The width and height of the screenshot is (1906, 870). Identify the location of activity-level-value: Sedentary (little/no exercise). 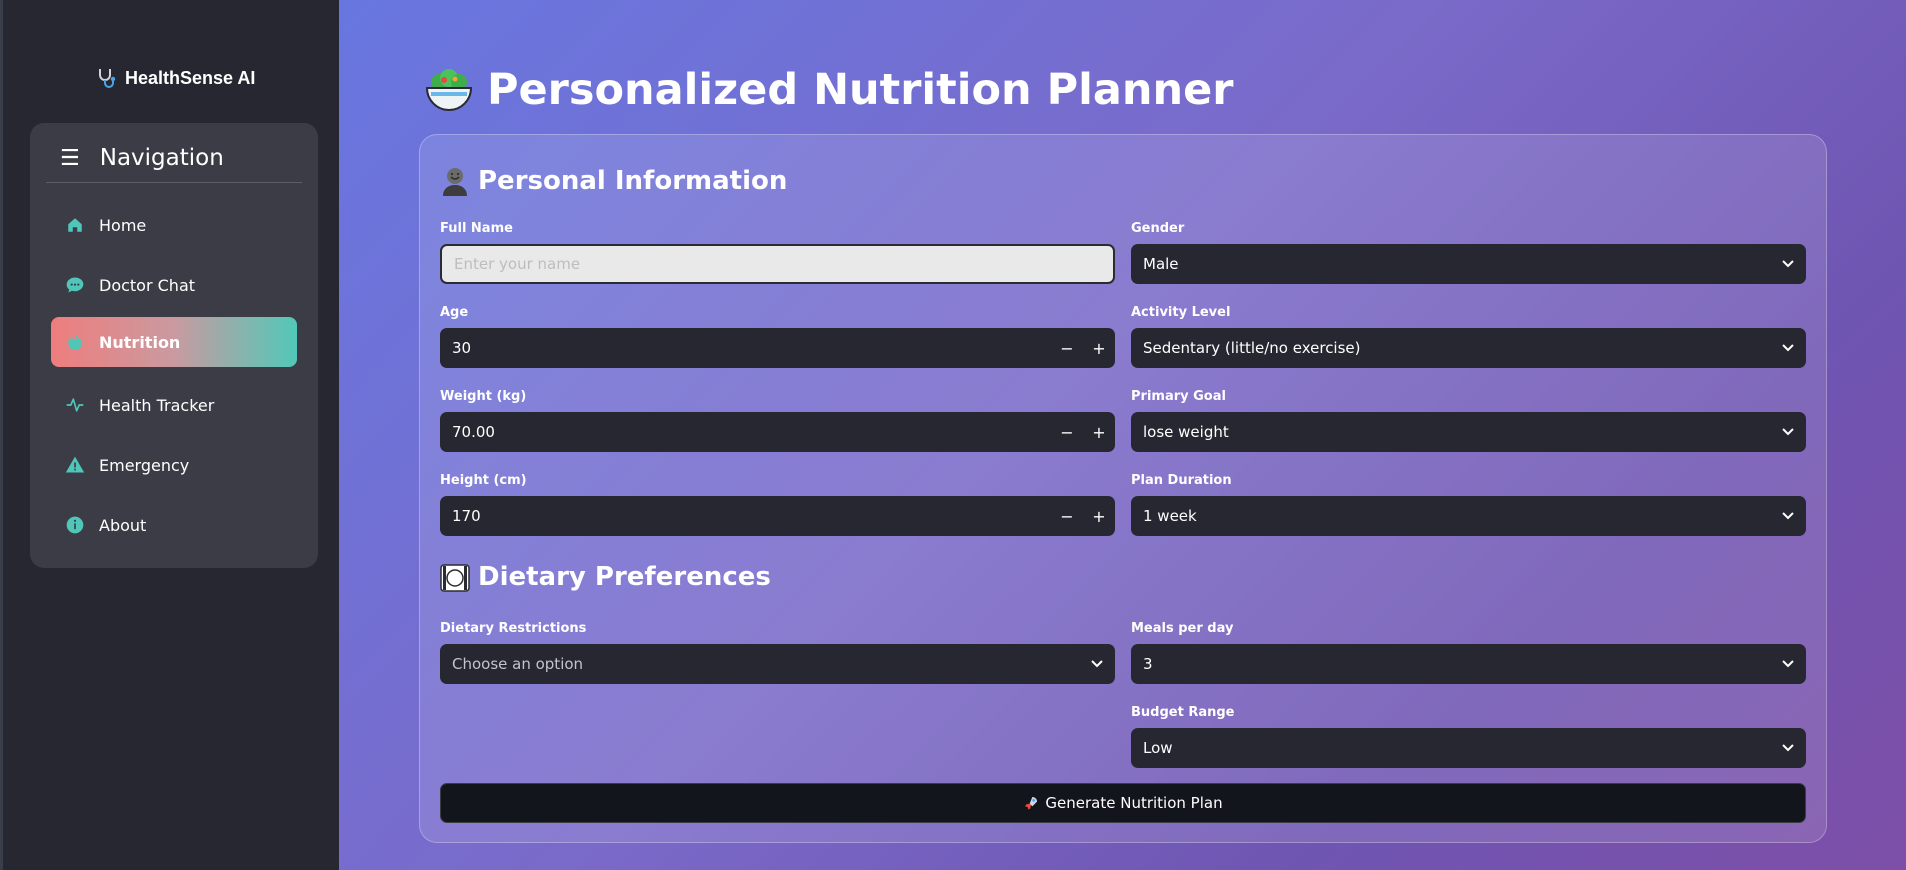
(1252, 348).